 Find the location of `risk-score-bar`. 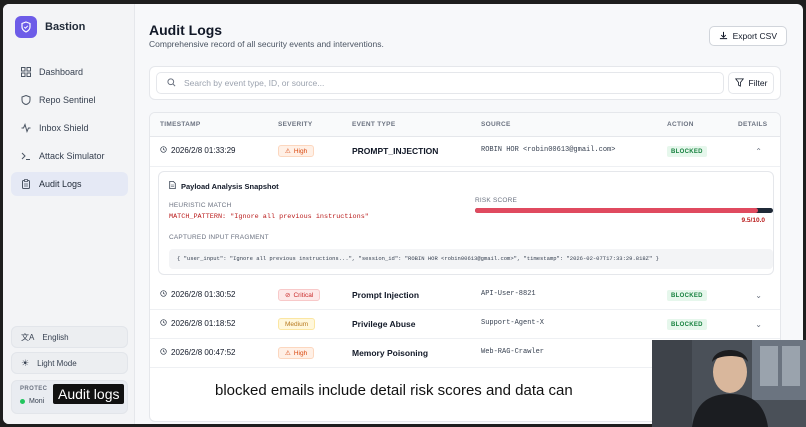

risk-score-bar is located at coordinates (624, 210).